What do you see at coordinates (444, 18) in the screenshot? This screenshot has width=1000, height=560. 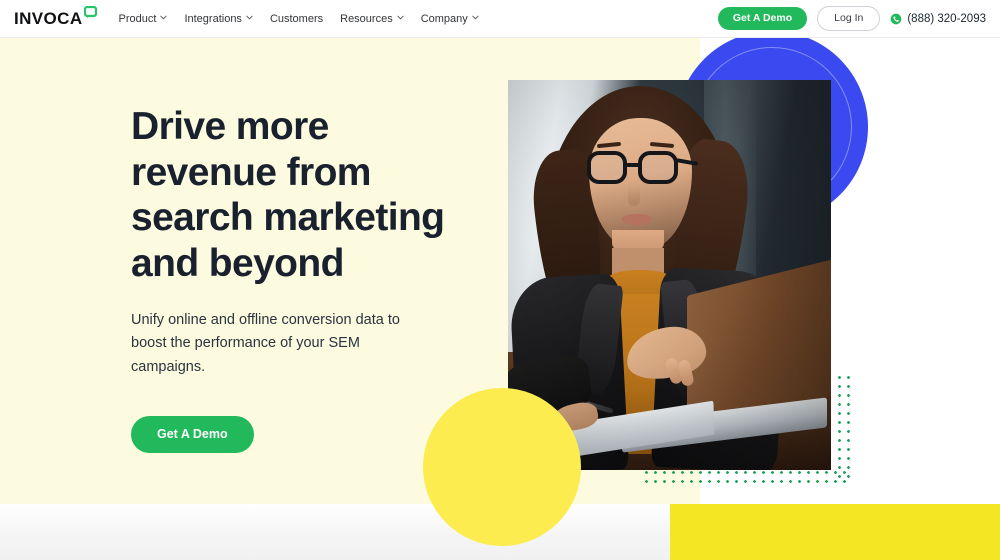 I see `nav-item-label: Company` at bounding box center [444, 18].